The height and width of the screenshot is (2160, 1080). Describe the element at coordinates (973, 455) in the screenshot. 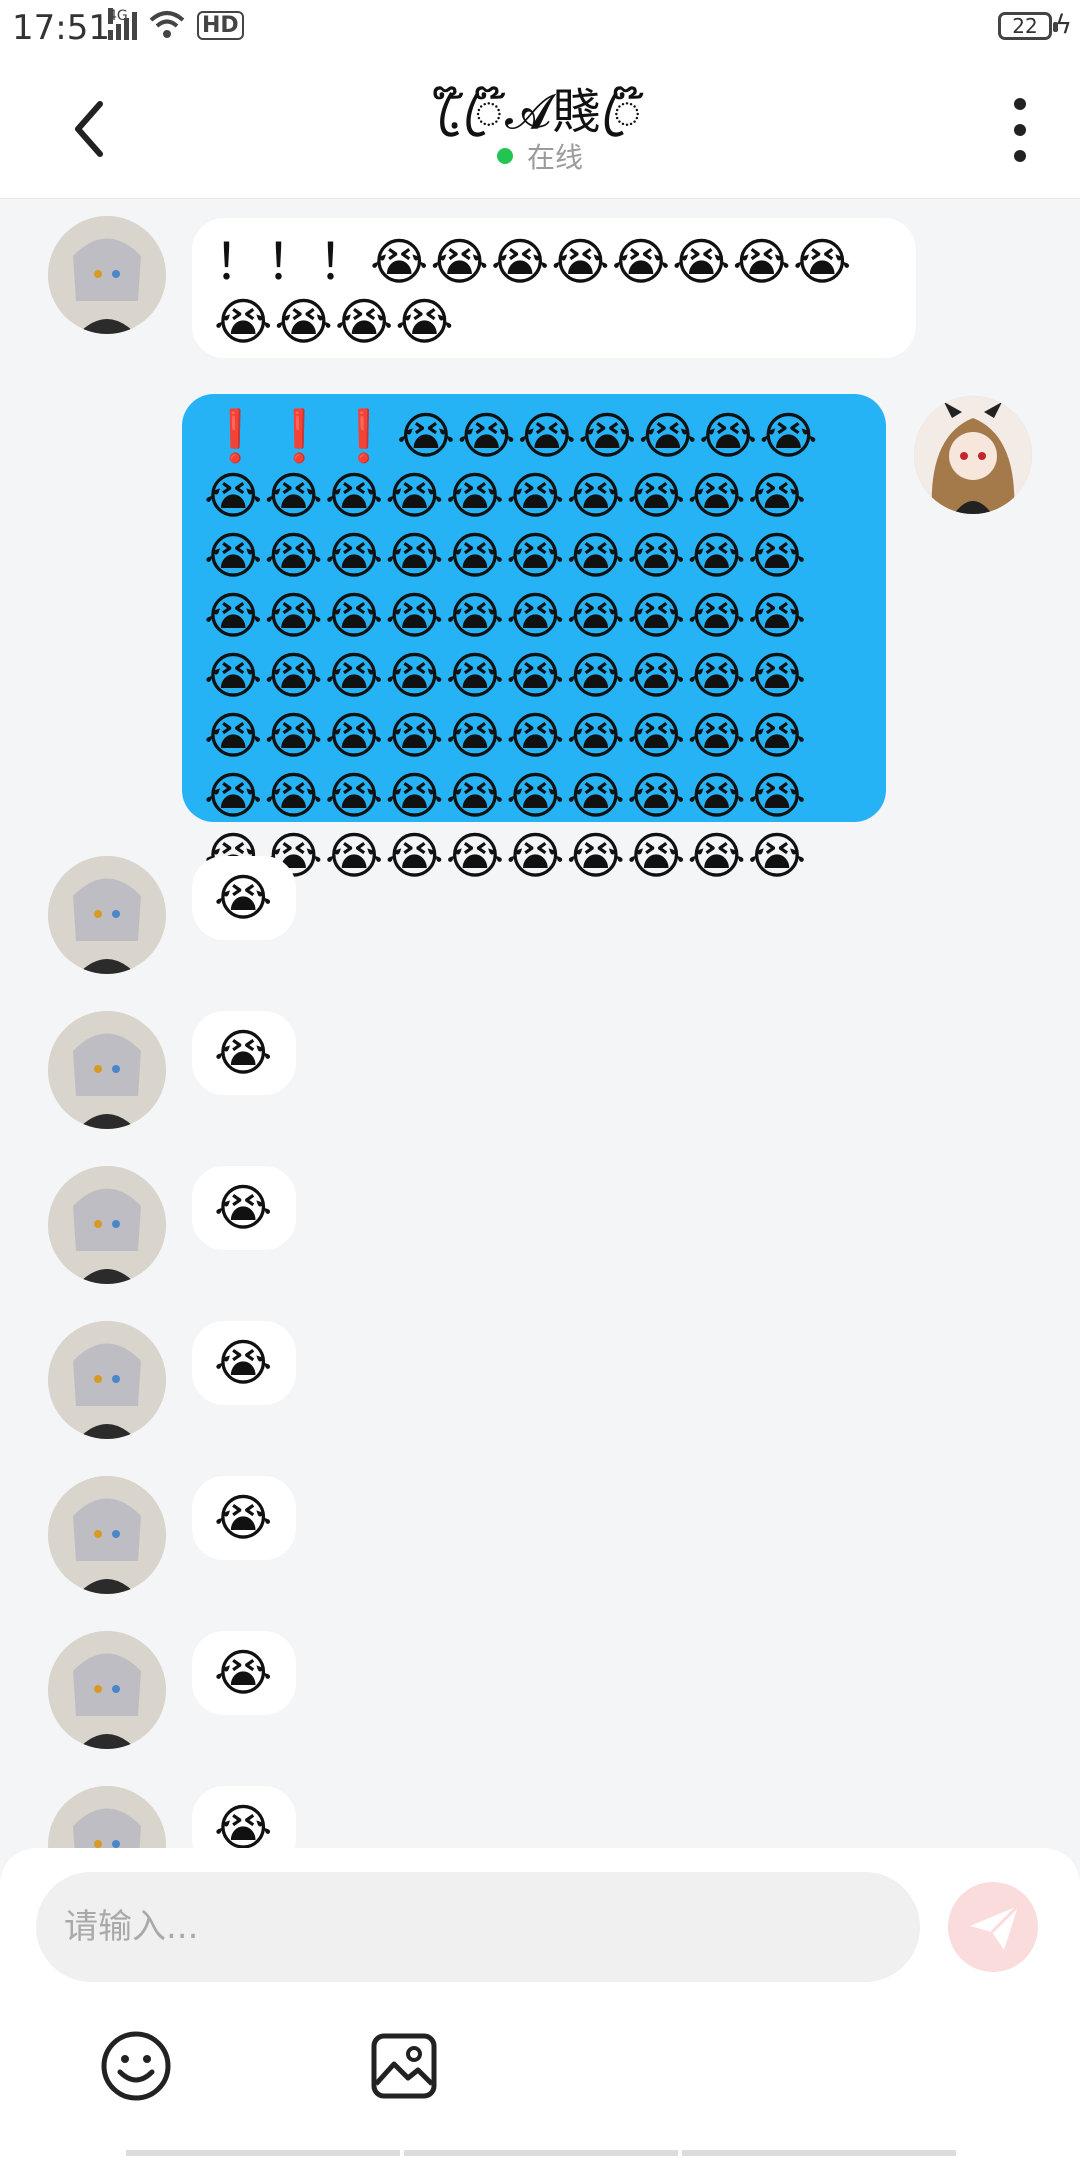

I see `my-avatar` at that location.